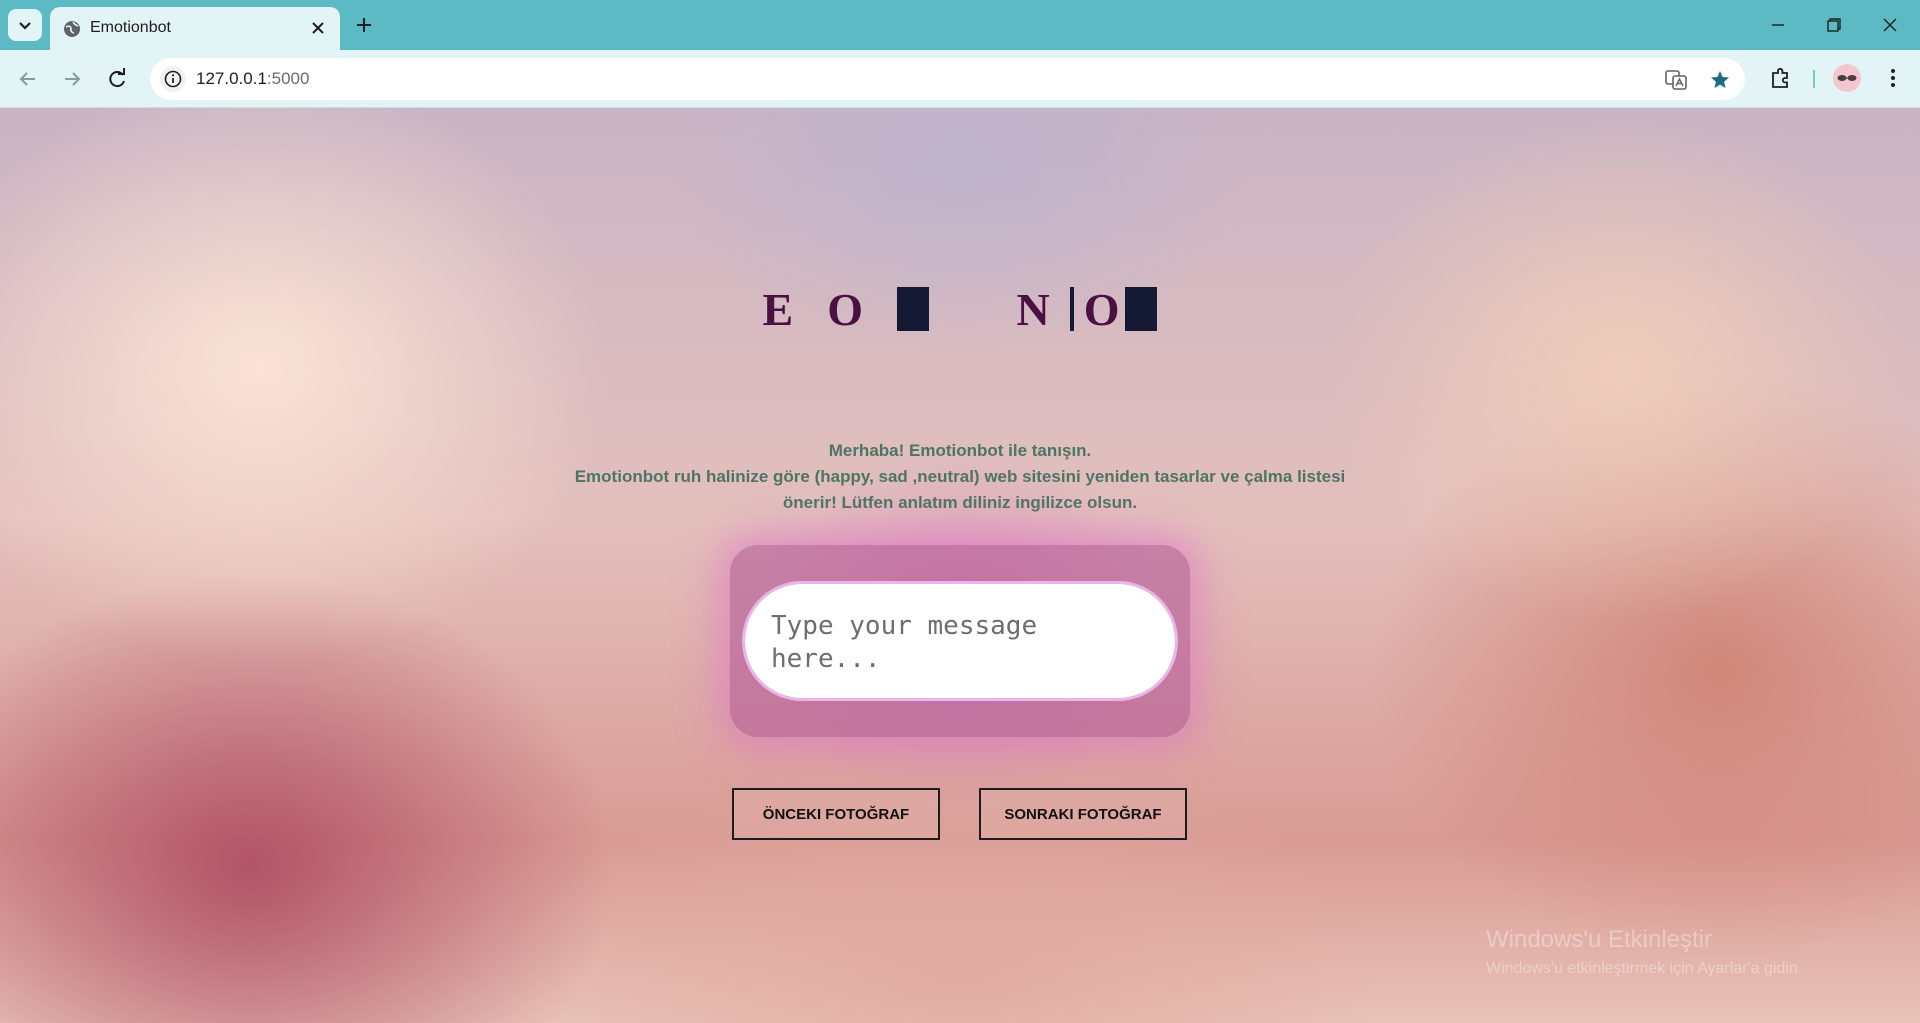  Describe the element at coordinates (1834, 25) in the screenshot. I see `restore-icon` at that location.